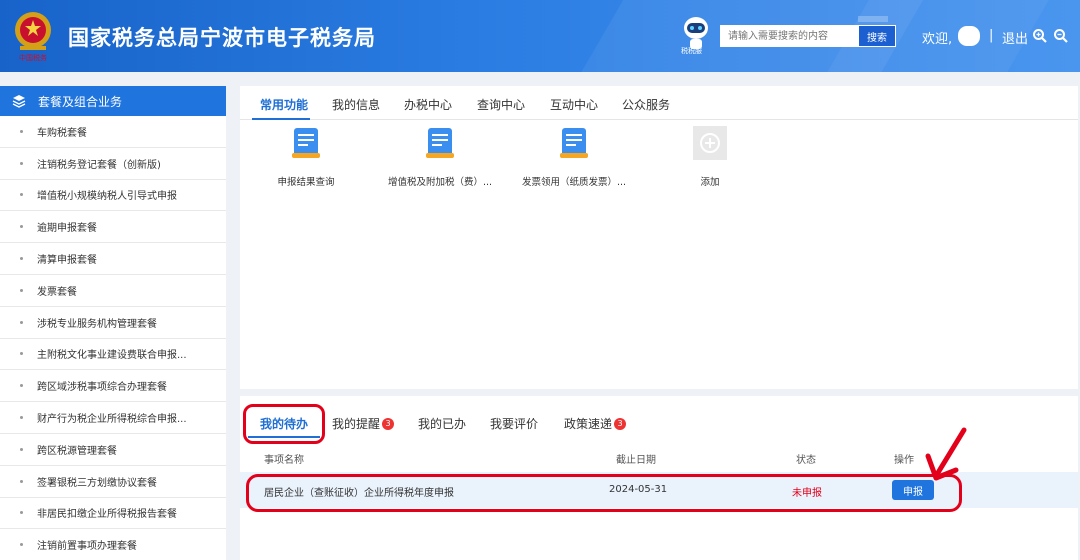 This screenshot has width=1080, height=560. What do you see at coordinates (873, 19) in the screenshot?
I see `header-tab-marker` at bounding box center [873, 19].